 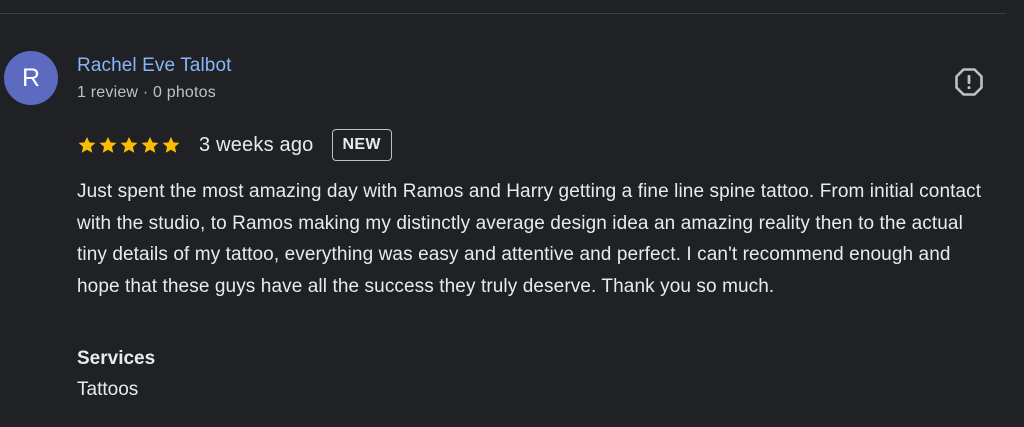 I want to click on report-icon, so click(x=969, y=82).